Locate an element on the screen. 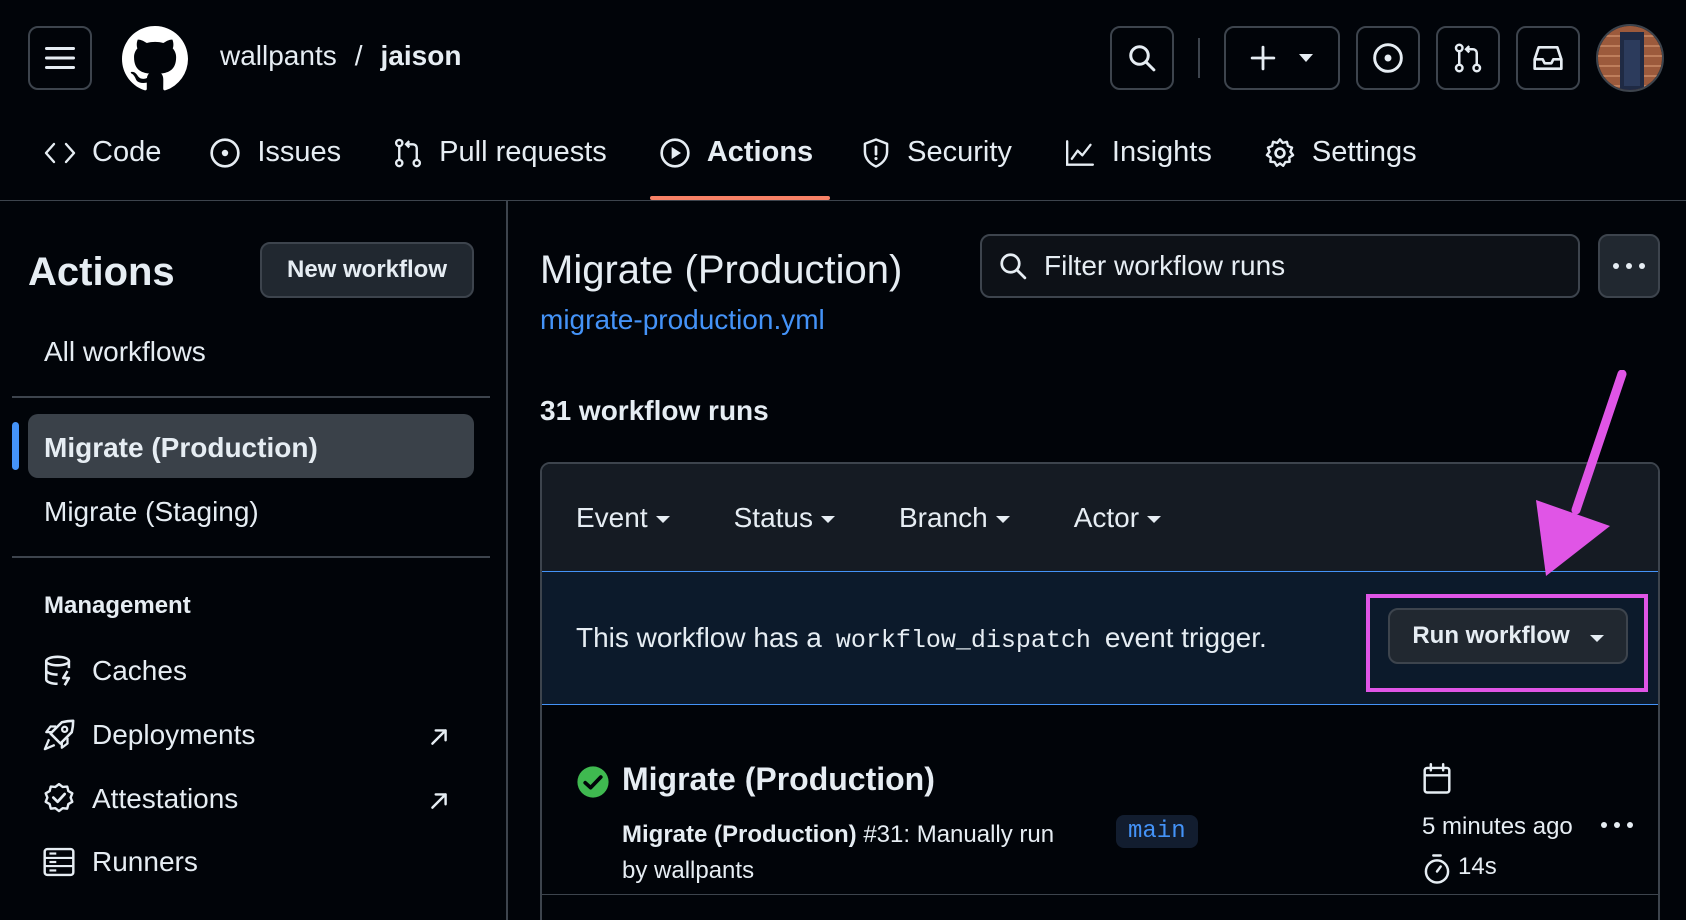 This screenshot has width=1686, height=920. code-icon is located at coordinates (60, 152).